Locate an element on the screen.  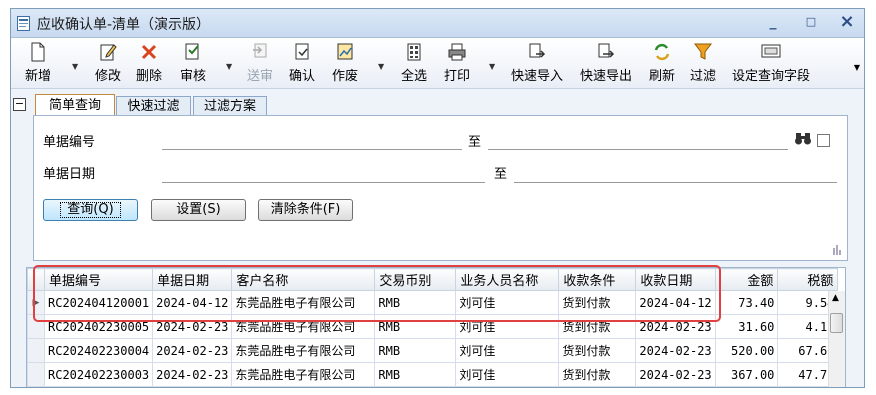
set-query-fields-button: 设定查询字段 is located at coordinates (771, 64).